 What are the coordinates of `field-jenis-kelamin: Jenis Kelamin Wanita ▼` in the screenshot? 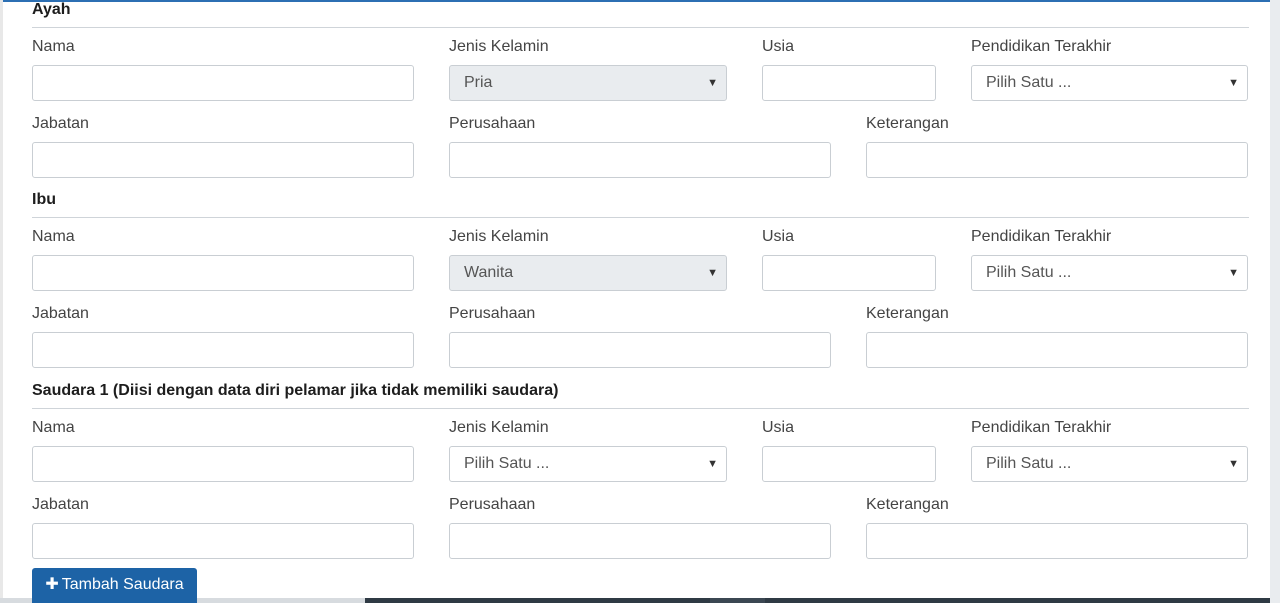 It's located at (588, 254).